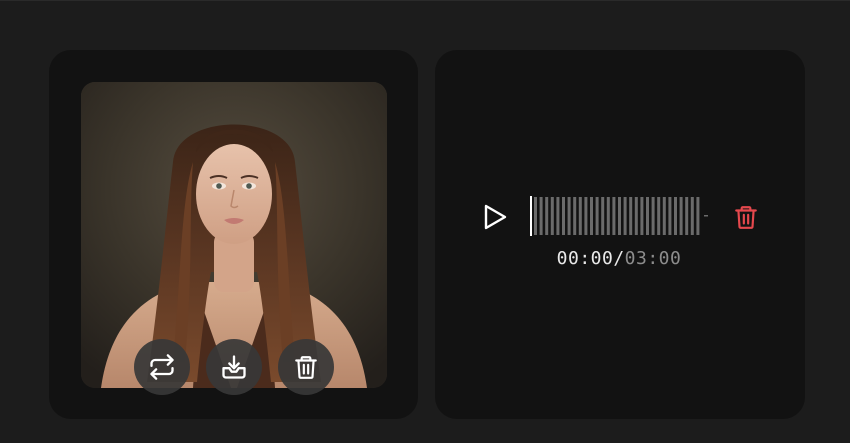 The width and height of the screenshot is (850, 443). I want to click on waveform-tail, so click(706, 216).